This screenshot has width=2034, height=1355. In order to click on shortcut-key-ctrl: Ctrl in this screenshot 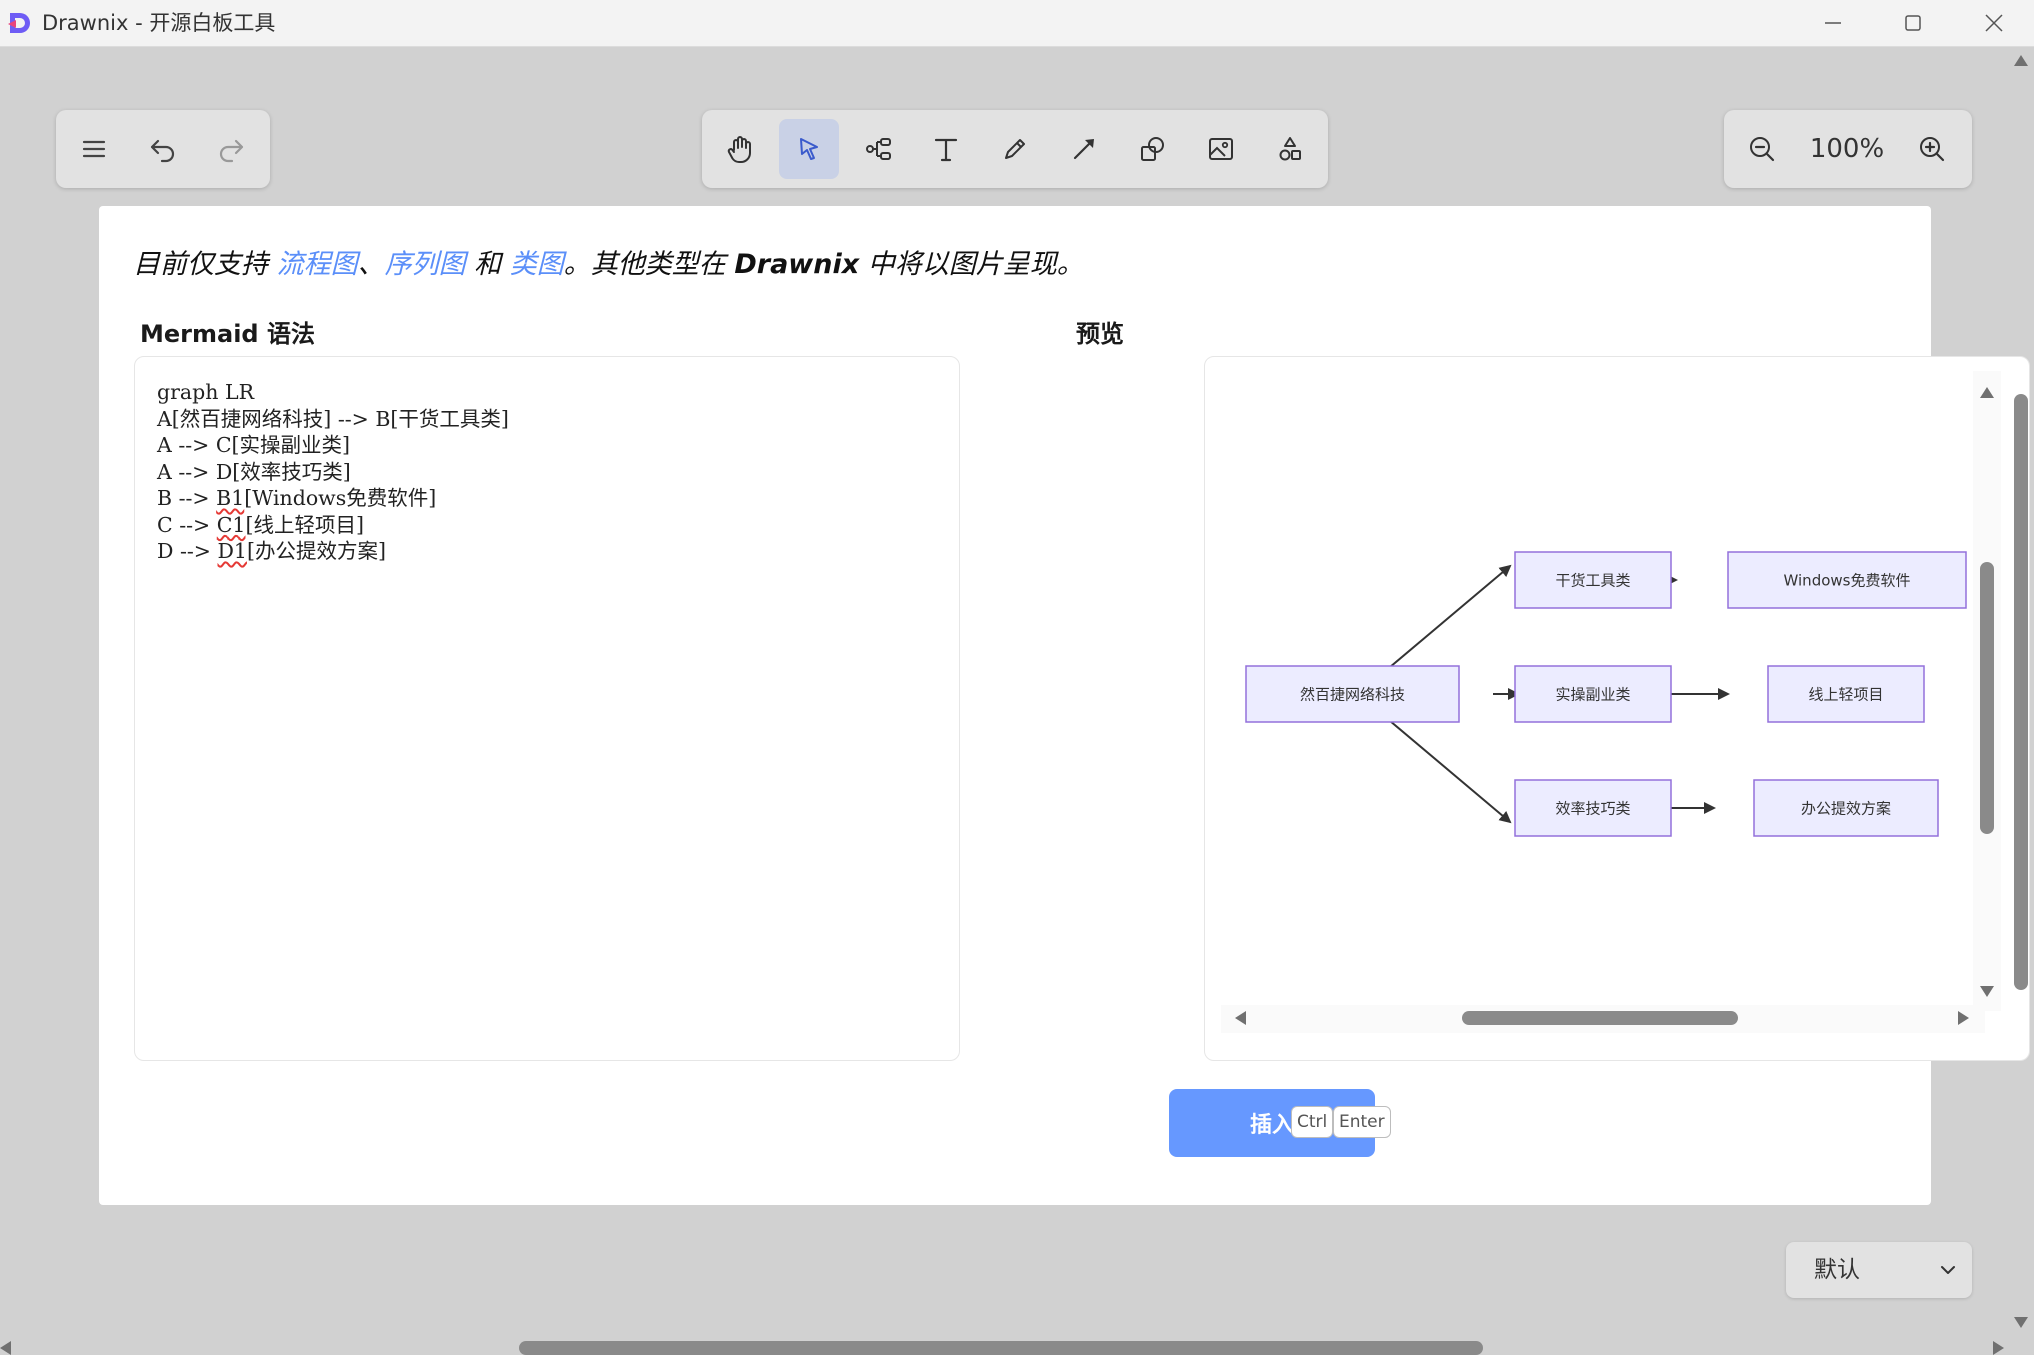, I will do `click(1312, 1122)`.